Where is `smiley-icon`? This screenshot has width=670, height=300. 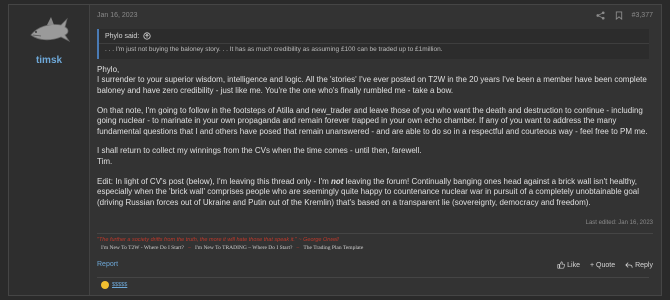 smiley-icon is located at coordinates (105, 285).